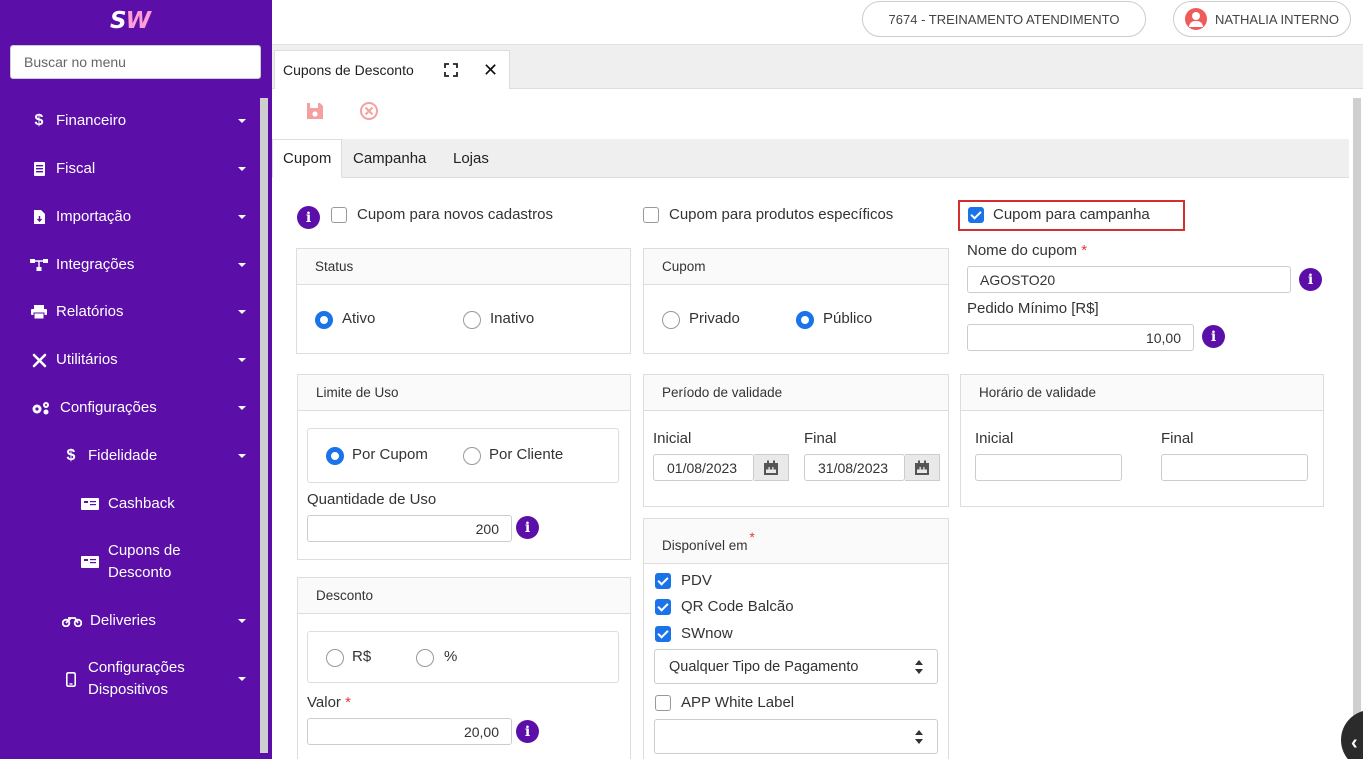 Image resolution: width=1363 pixels, height=759 pixels. I want to click on periodo-inicial-input: 01/08/2023, so click(703, 467).